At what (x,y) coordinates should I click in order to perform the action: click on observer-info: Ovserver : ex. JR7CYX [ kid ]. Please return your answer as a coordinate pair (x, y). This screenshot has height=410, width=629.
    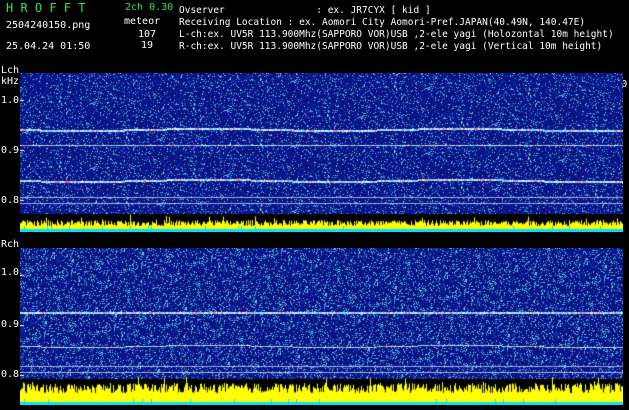
    Looking at the image, I should click on (305, 10).